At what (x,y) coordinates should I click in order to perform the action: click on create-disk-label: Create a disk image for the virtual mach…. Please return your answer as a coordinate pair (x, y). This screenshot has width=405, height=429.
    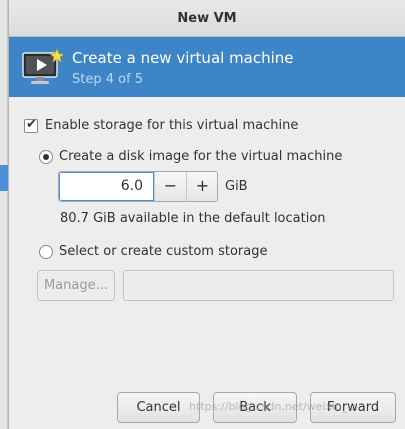
    Looking at the image, I should click on (200, 156).